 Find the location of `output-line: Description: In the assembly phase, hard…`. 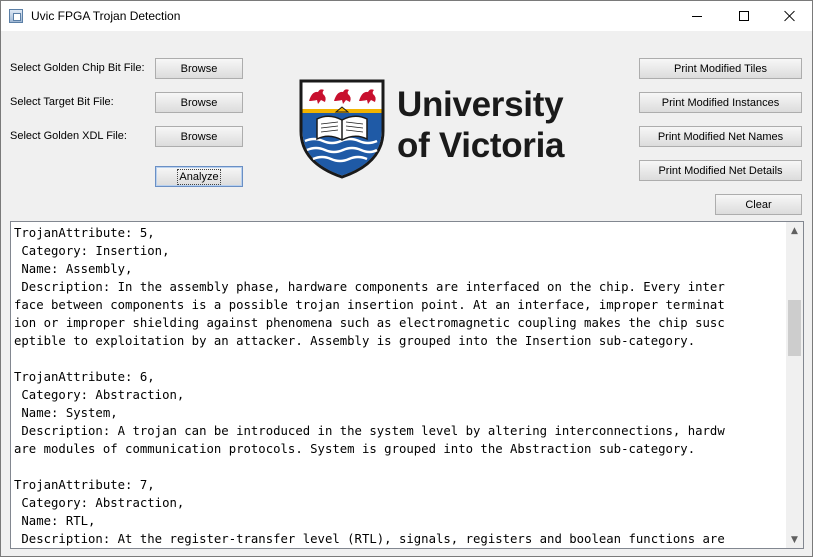

output-line: Description: In the assembly phase, hard… is located at coordinates (369, 287).